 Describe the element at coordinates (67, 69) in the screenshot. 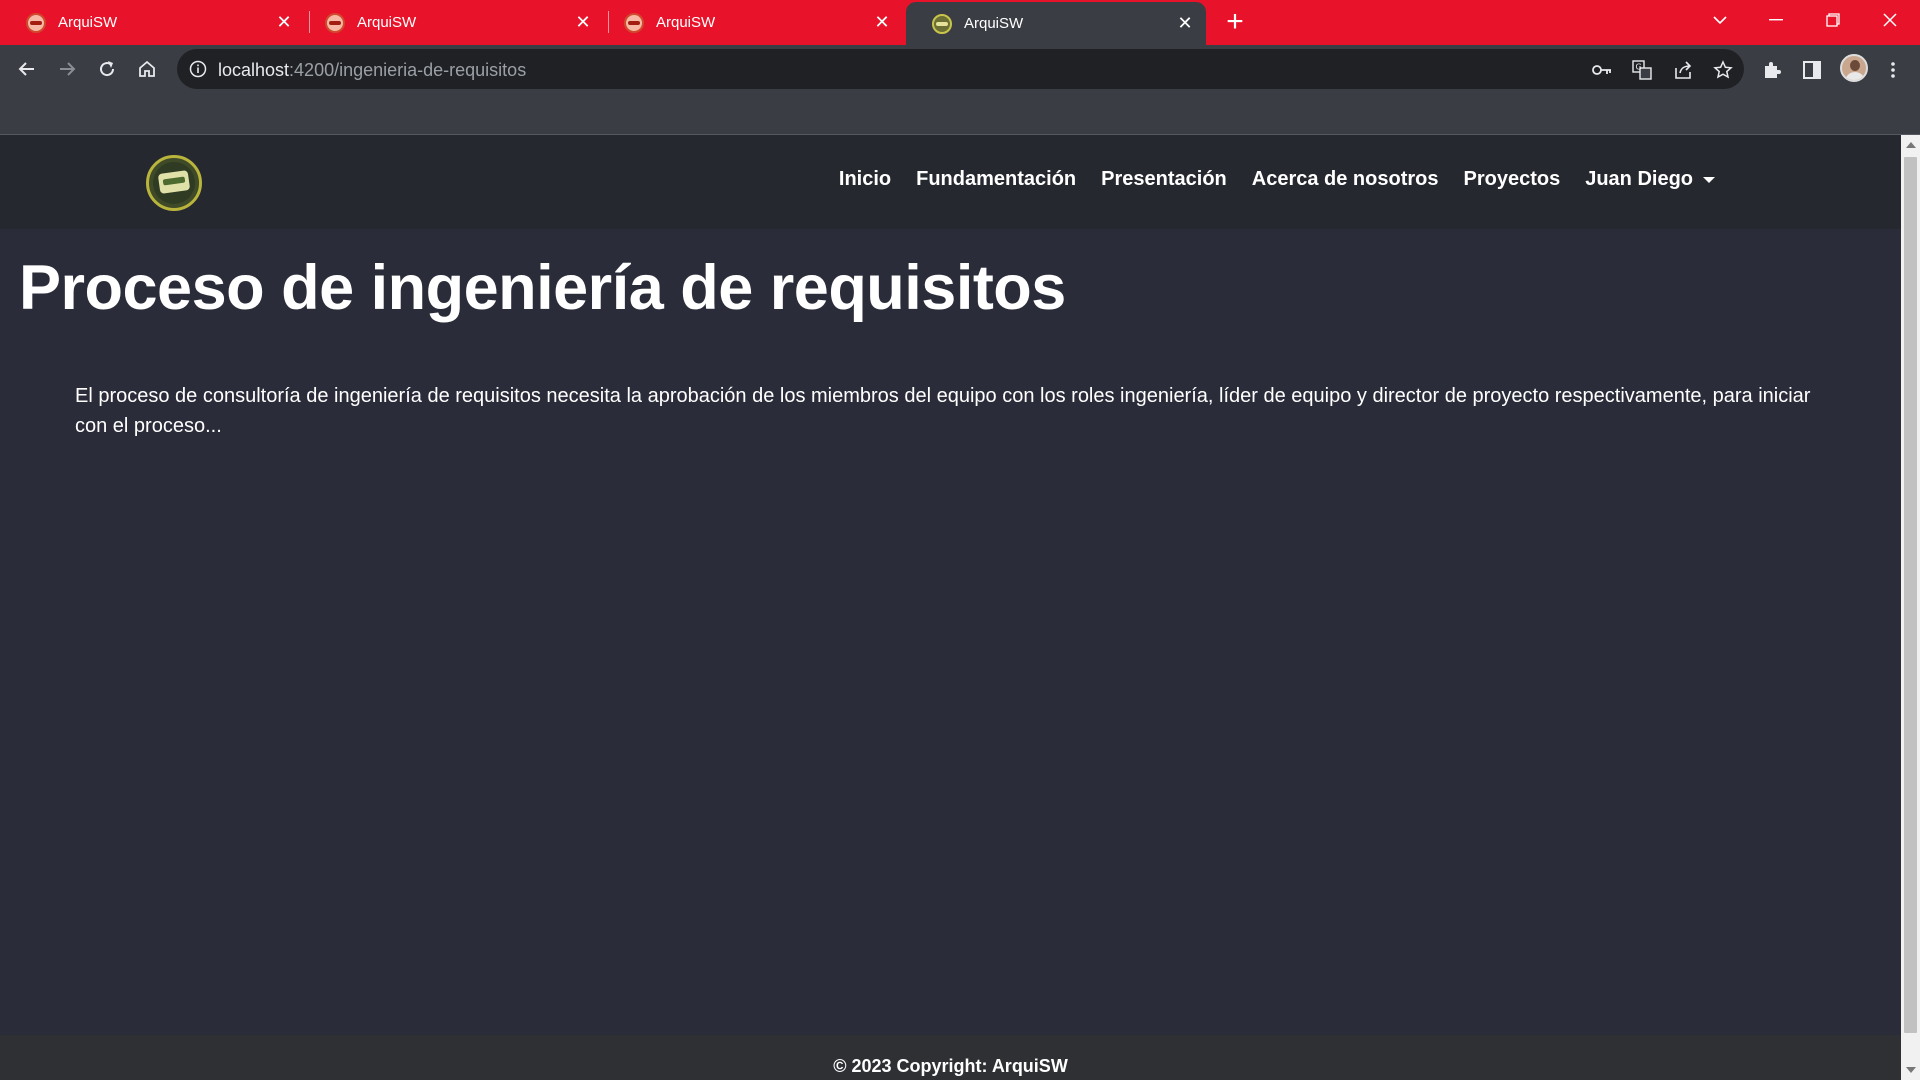

I see `forward-arrow-icon` at that location.